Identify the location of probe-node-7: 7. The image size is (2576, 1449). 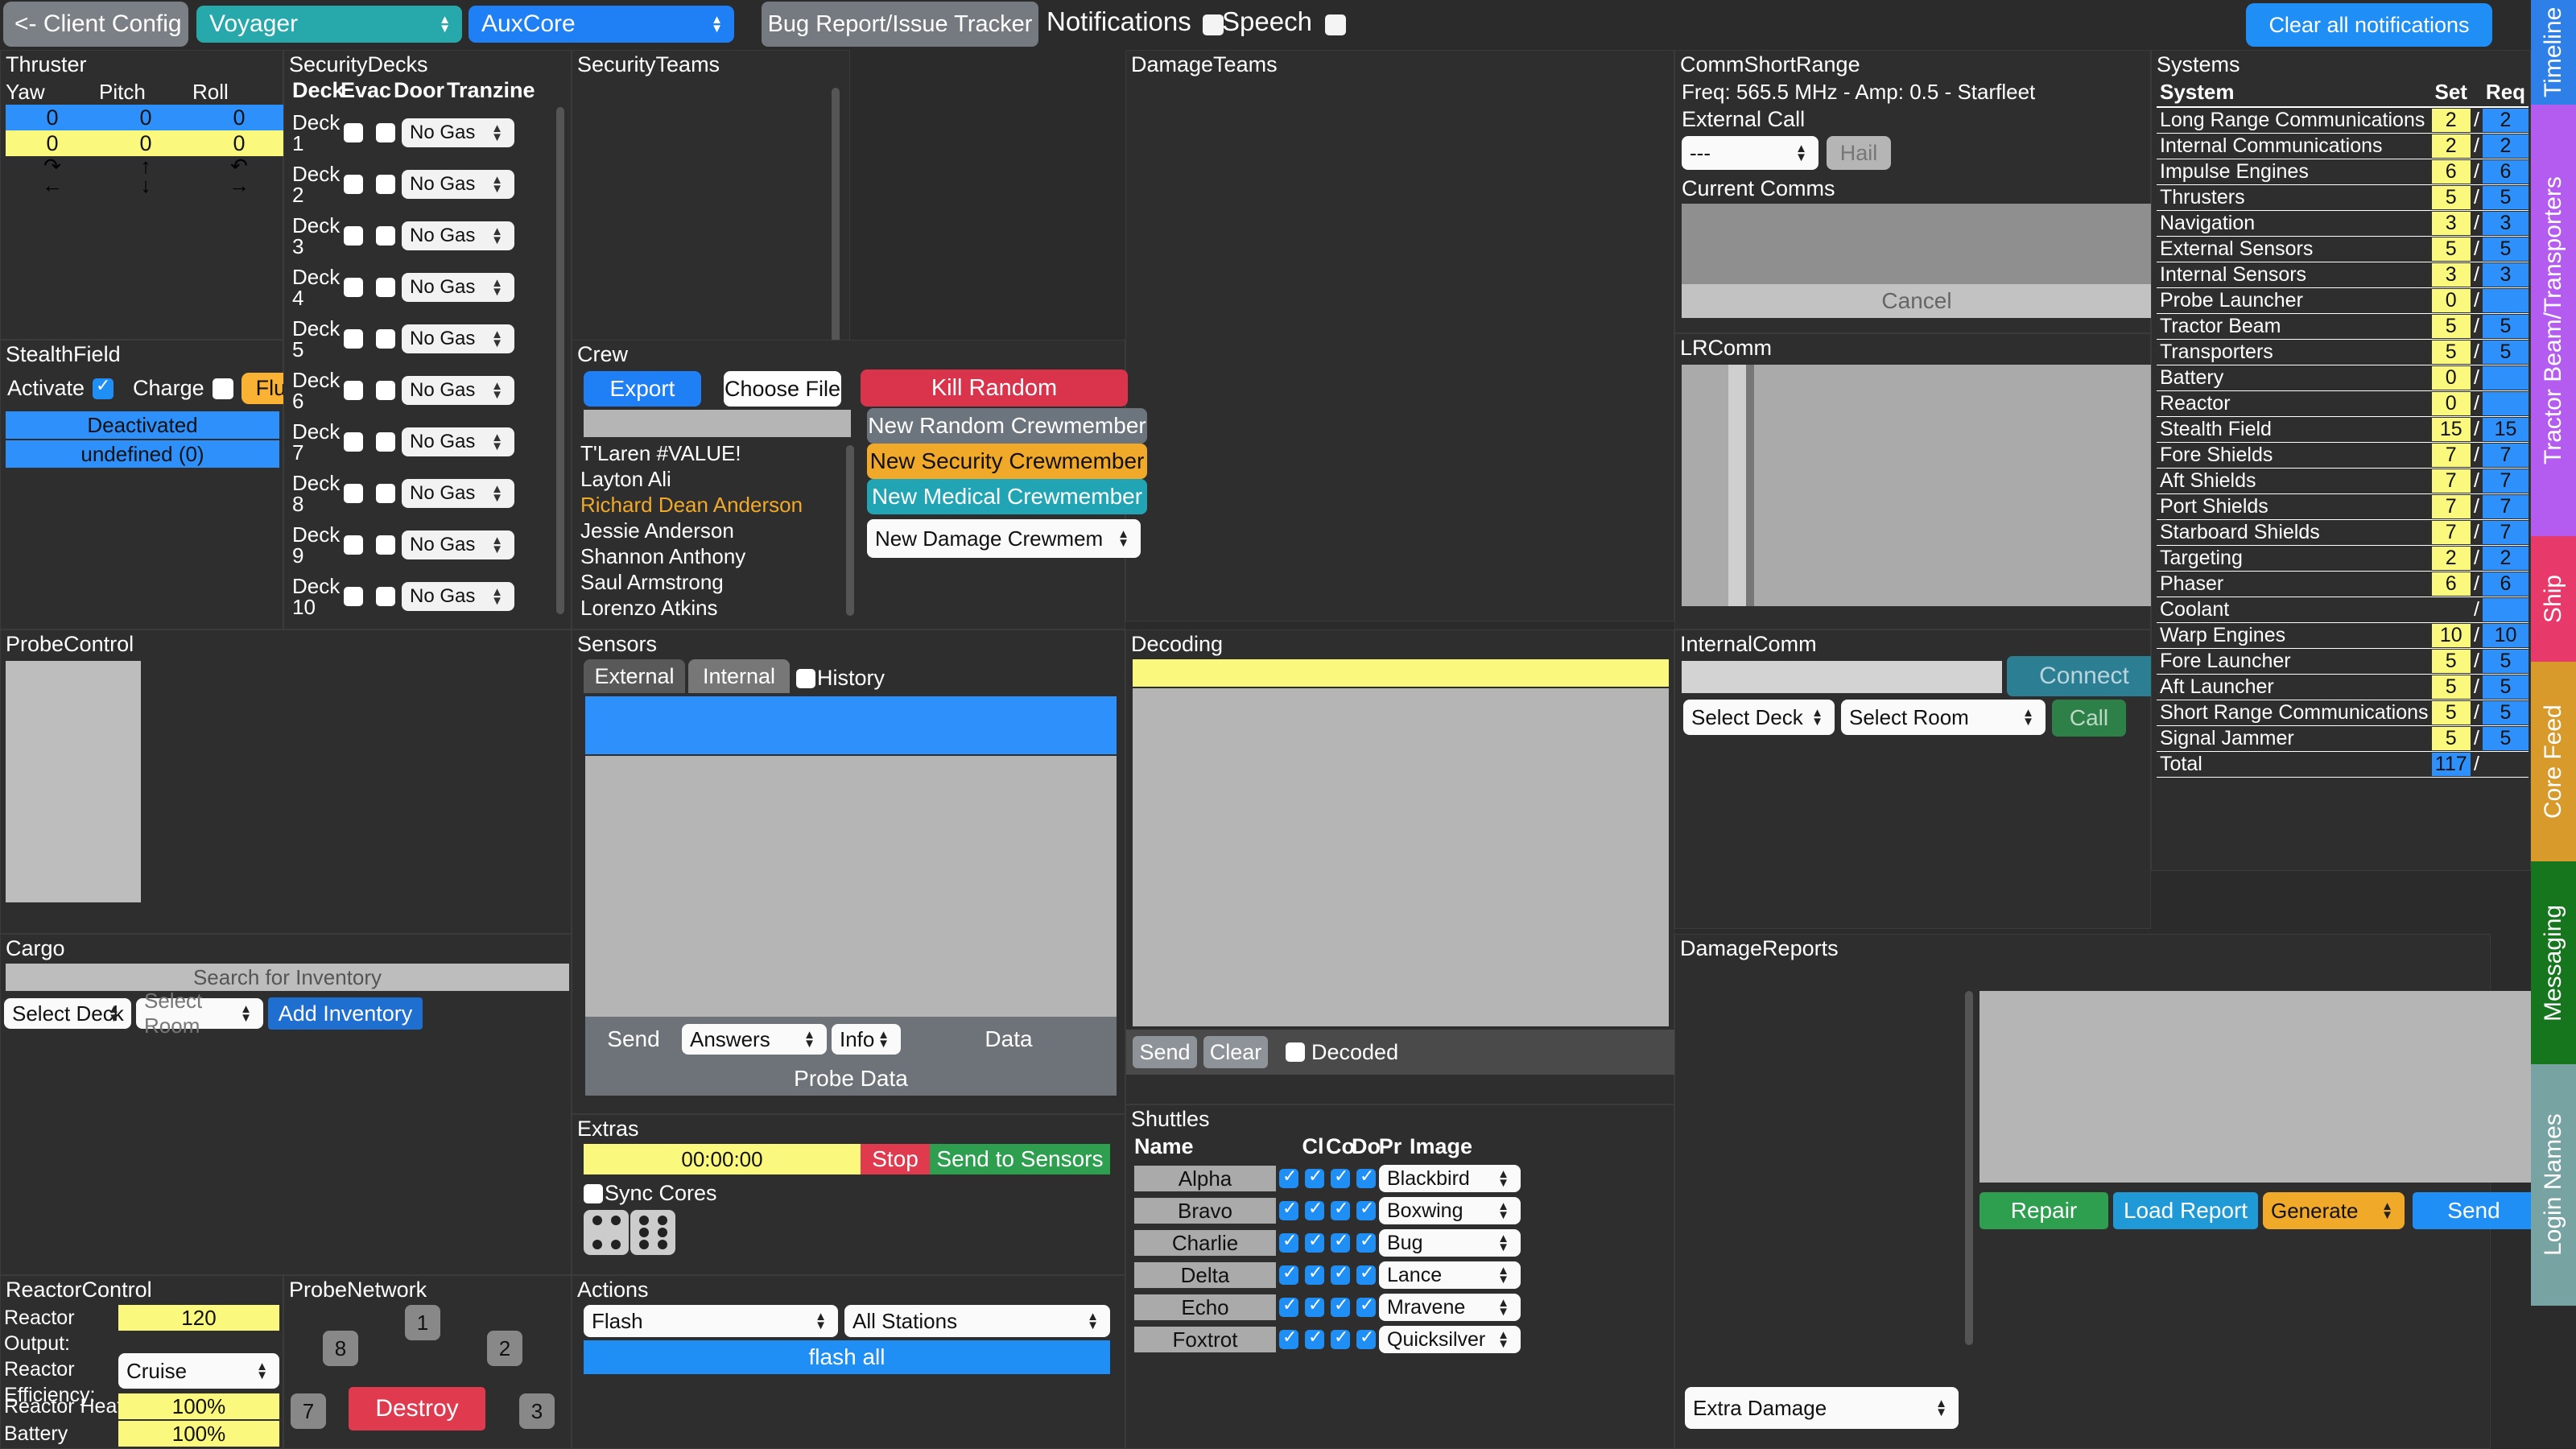
(308, 1411).